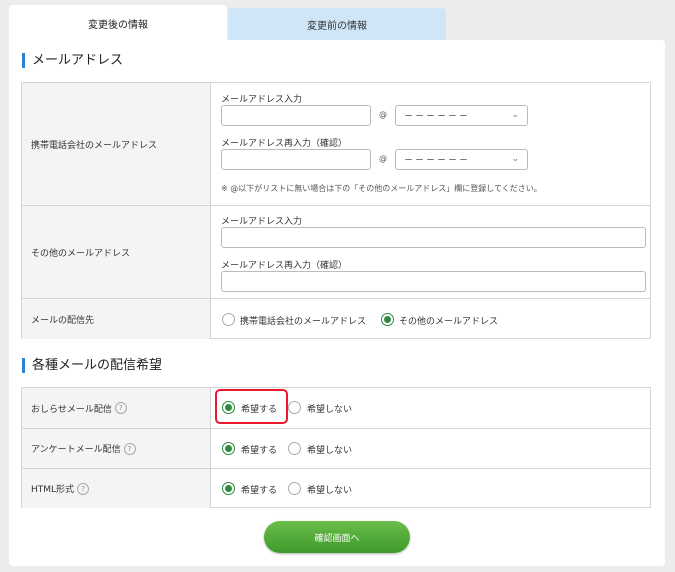 This screenshot has width=675, height=572. I want to click on carrier-domain-select: －－－－－－ ⌄, so click(461, 115).